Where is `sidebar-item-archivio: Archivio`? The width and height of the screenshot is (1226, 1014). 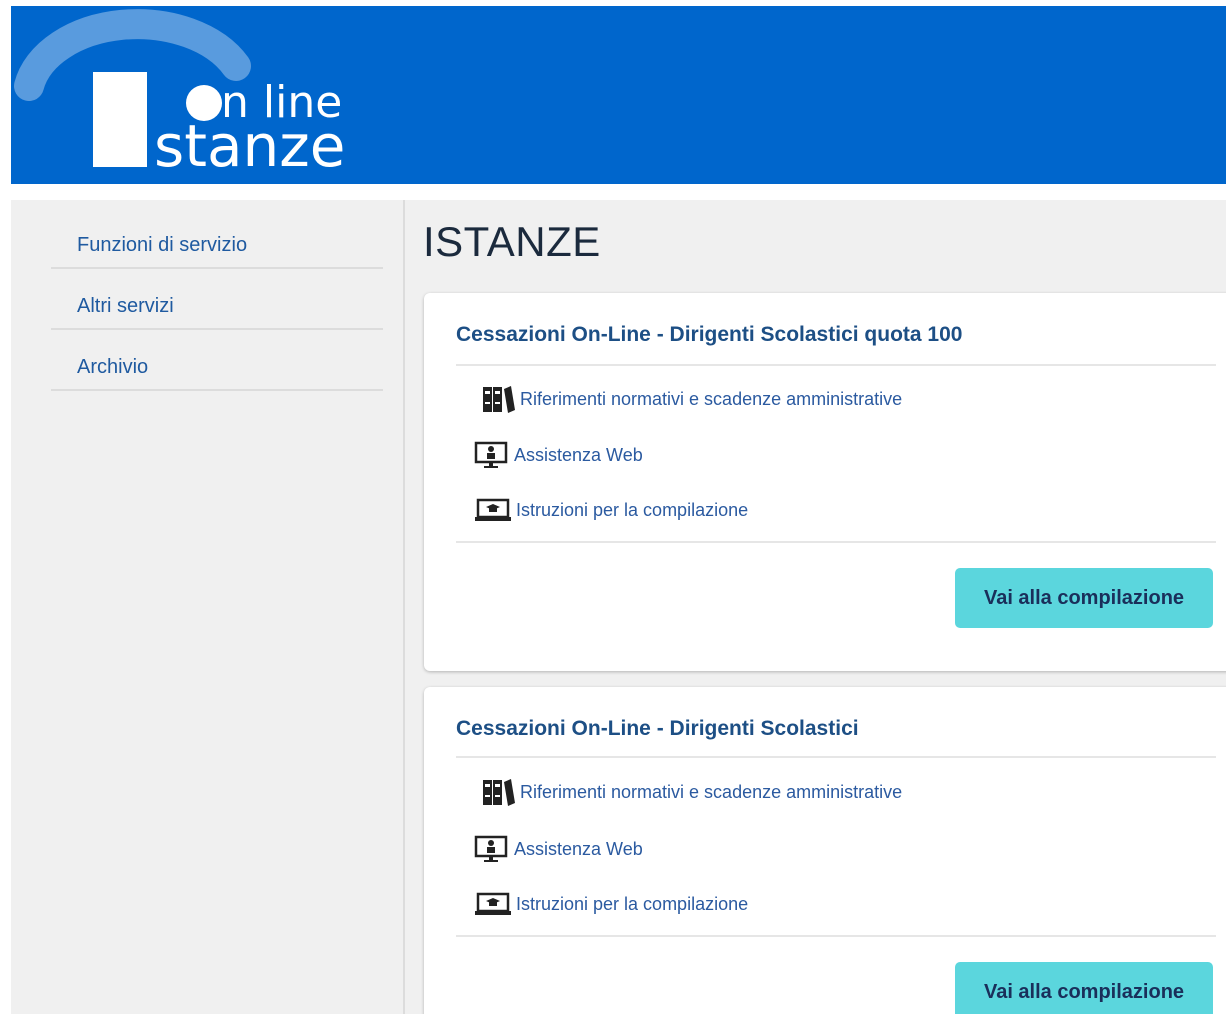
sidebar-item-archivio: Archivio is located at coordinates (217, 360).